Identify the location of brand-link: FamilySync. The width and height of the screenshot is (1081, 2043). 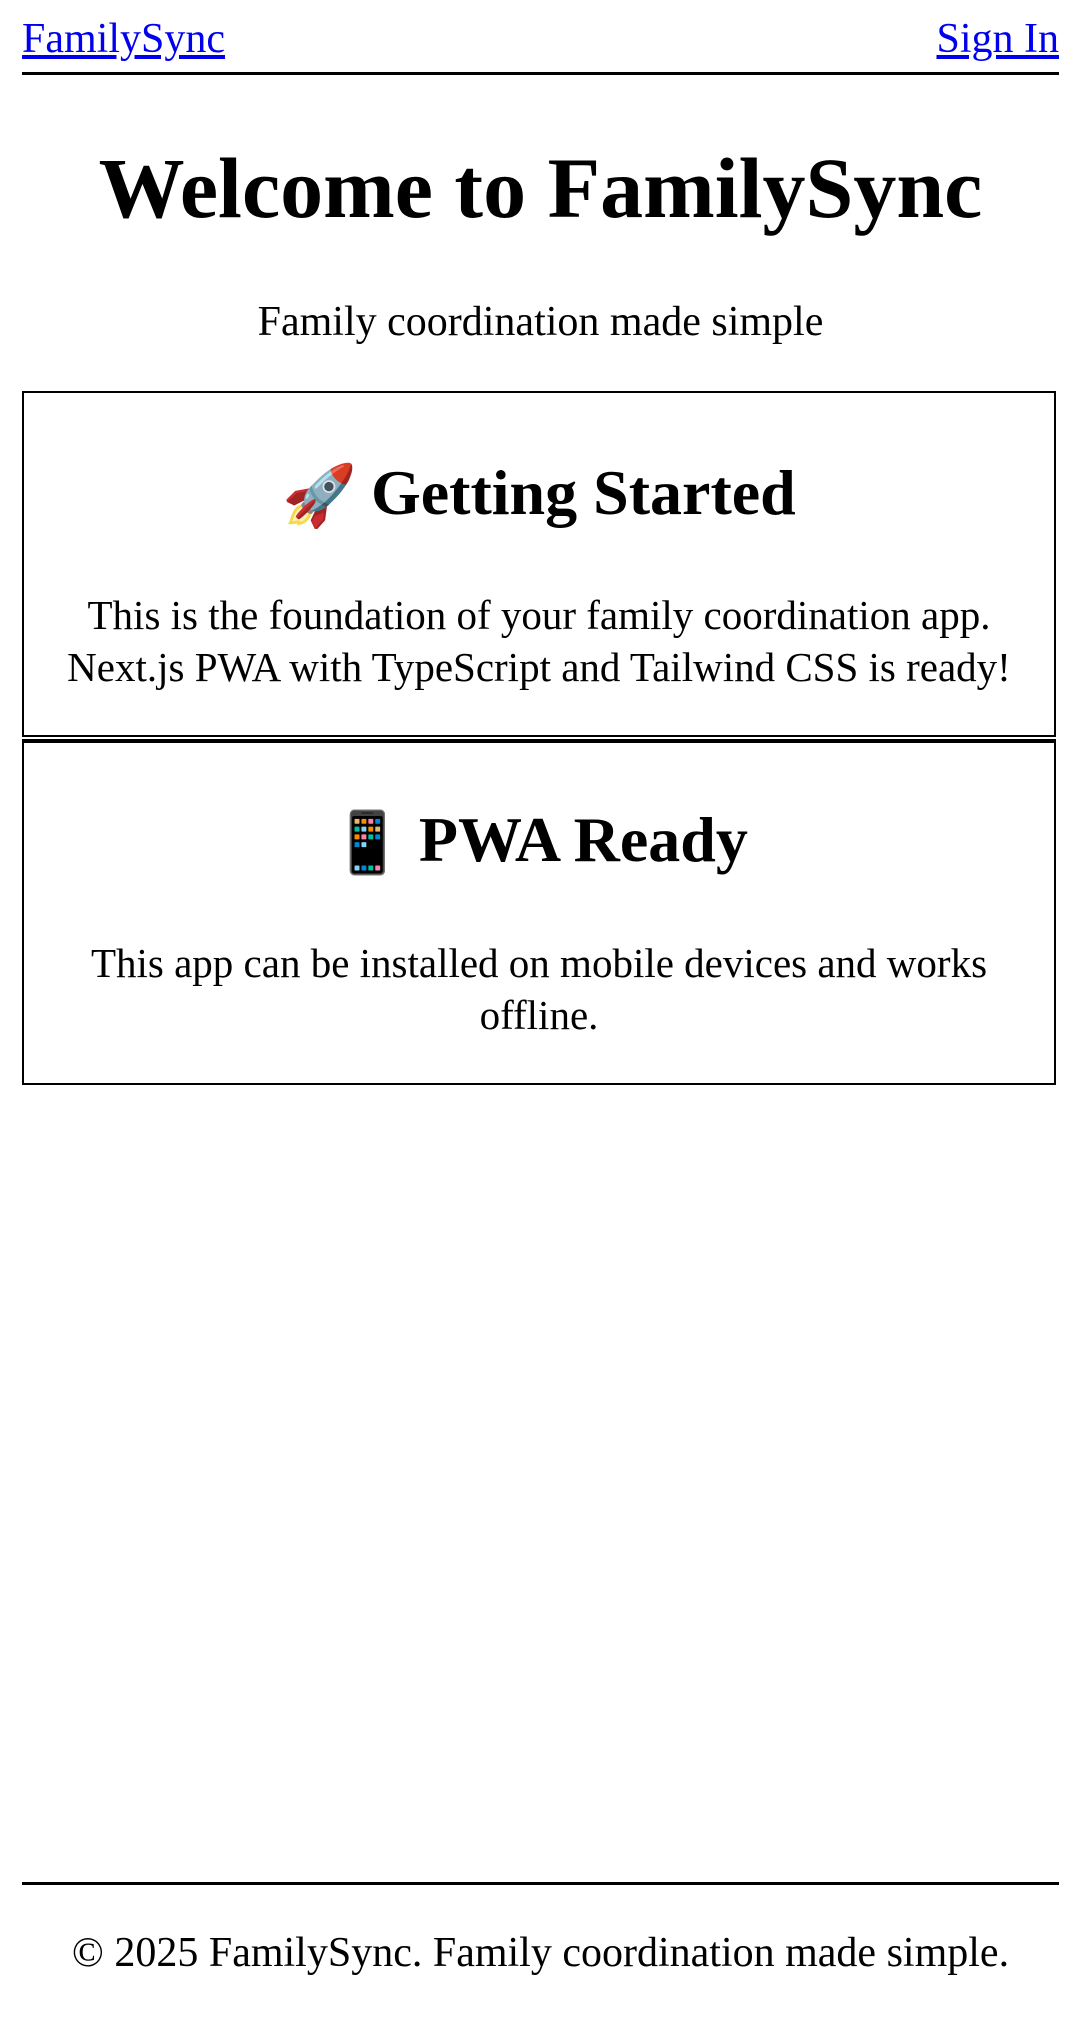
(123, 39).